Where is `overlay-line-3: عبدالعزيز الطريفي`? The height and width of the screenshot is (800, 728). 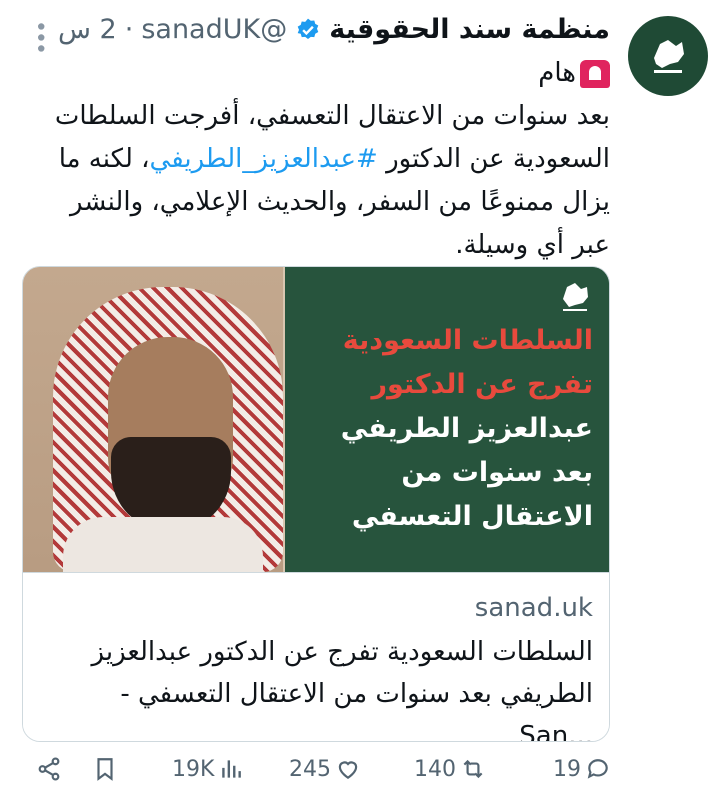
overlay-line-3: عبدالعزيز الطريفي is located at coordinates (466, 428).